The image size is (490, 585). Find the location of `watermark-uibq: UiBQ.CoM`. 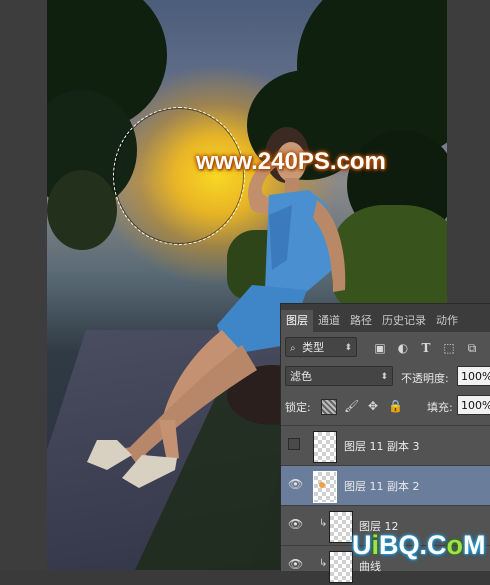

watermark-uibq: UiBQ.CoM is located at coordinates (419, 545).